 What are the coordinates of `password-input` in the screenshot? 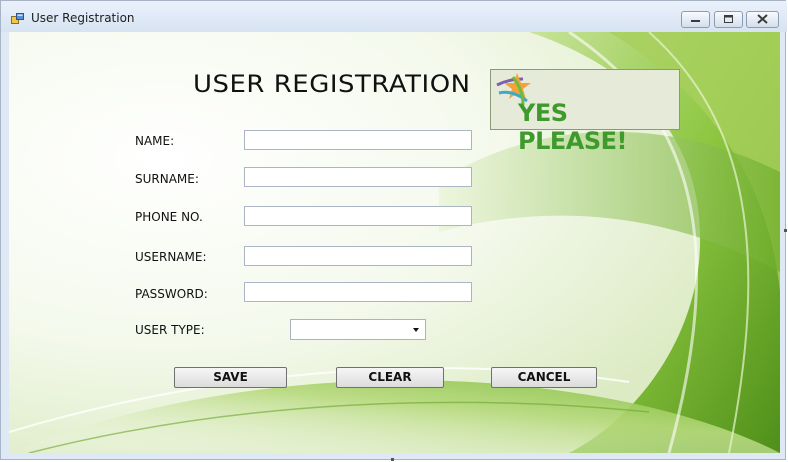 It's located at (358, 292).